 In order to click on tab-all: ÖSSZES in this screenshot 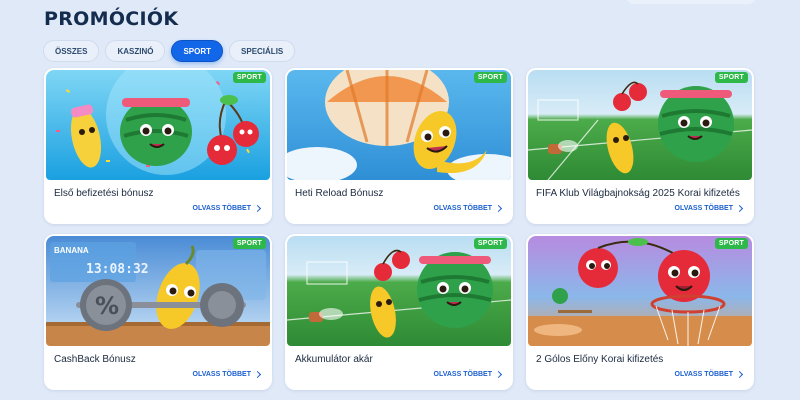, I will do `click(71, 51)`.